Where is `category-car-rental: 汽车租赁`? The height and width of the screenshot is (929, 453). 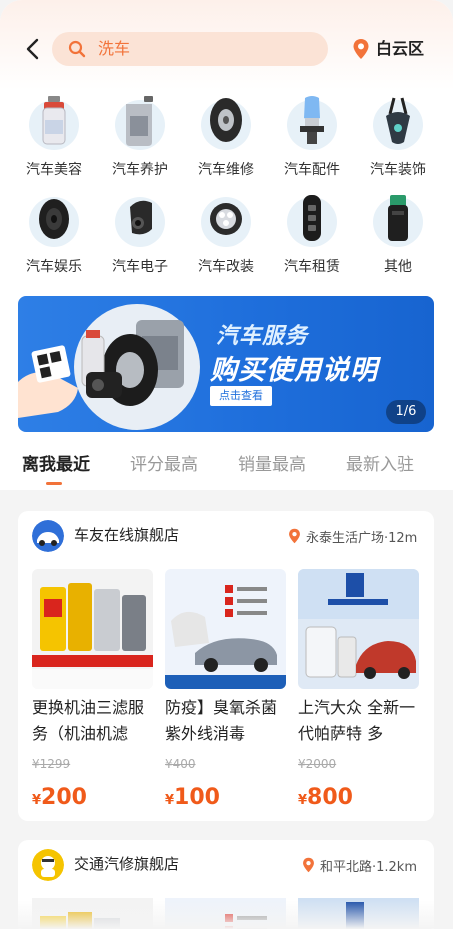
category-car-rental: 汽车租赁 is located at coordinates (312, 240).